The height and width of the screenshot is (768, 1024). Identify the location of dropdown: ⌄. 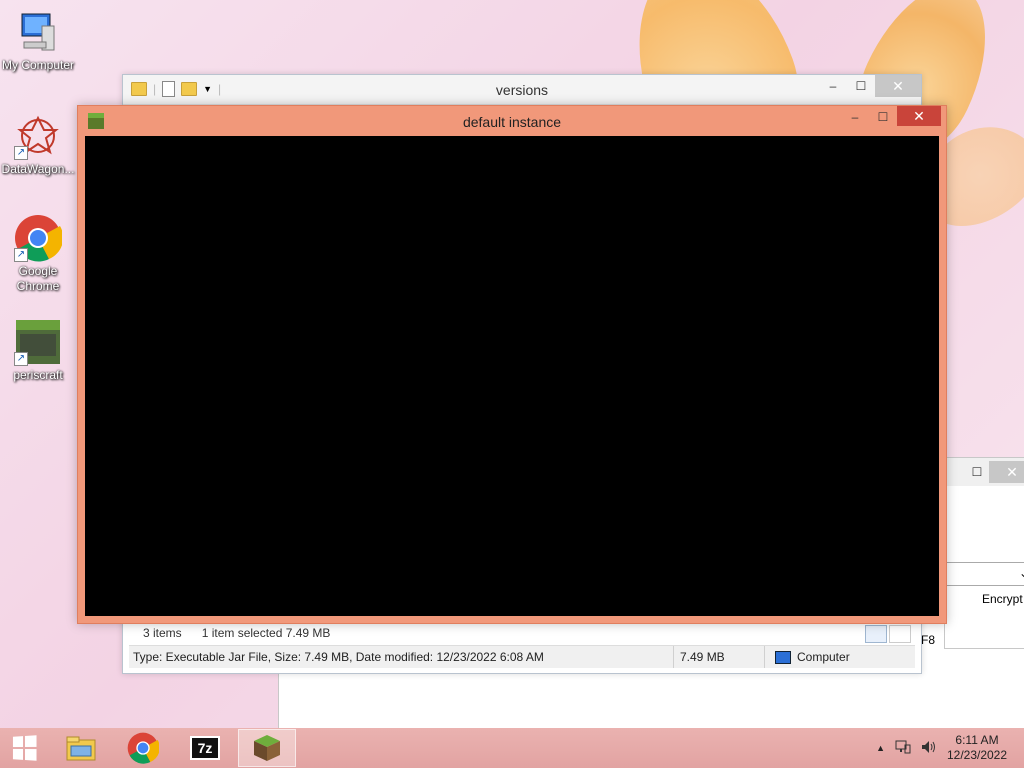
(984, 574).